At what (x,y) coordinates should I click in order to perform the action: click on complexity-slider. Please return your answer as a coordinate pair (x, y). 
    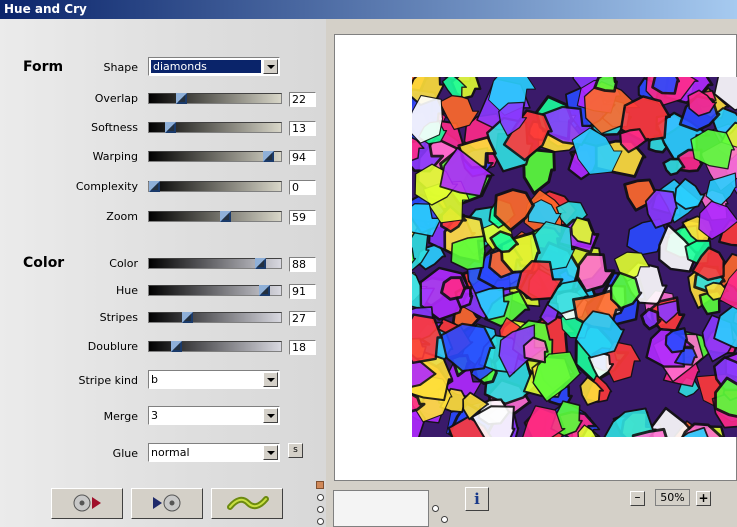
    Looking at the image, I should click on (215, 186).